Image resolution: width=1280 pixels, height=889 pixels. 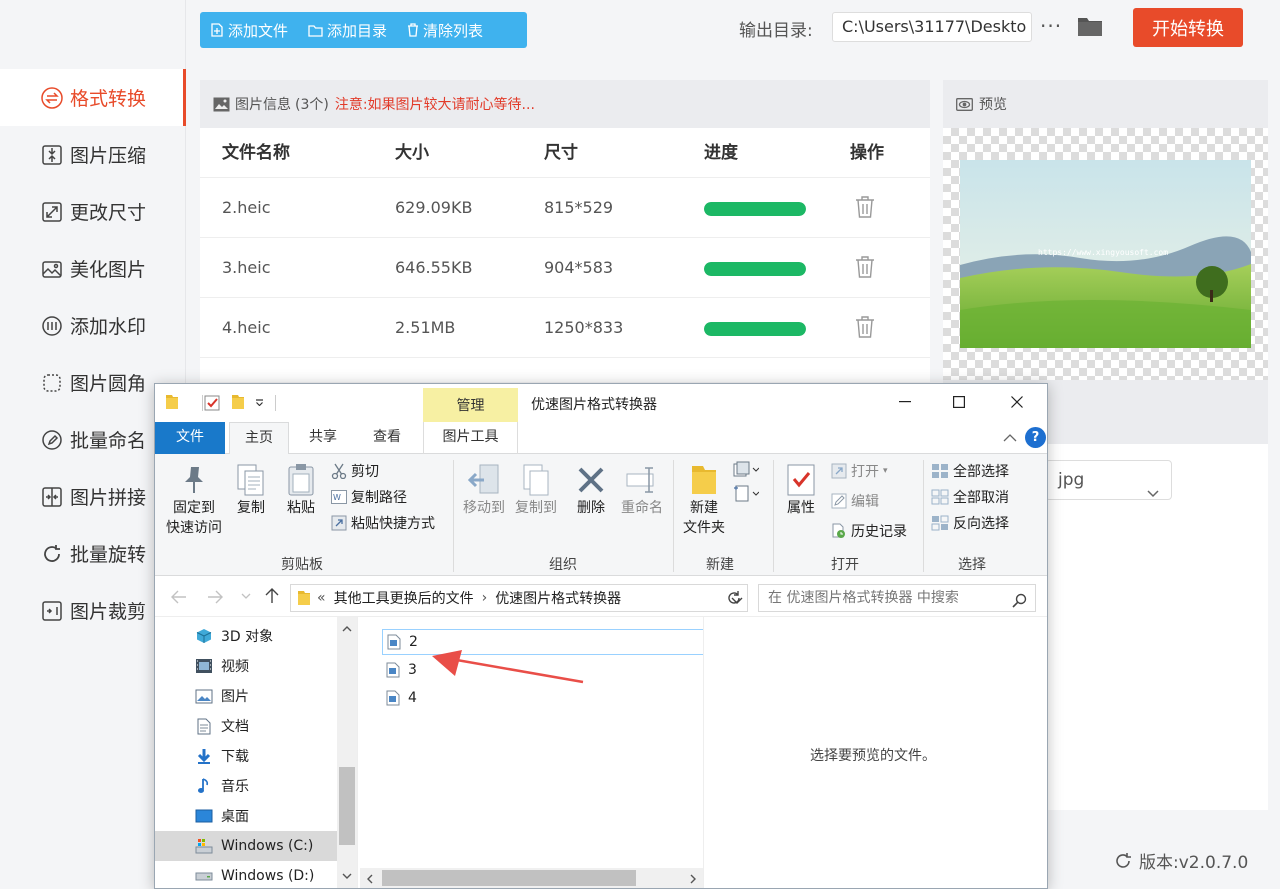 I want to click on start-convert-button: 开始转换, so click(x=1188, y=27).